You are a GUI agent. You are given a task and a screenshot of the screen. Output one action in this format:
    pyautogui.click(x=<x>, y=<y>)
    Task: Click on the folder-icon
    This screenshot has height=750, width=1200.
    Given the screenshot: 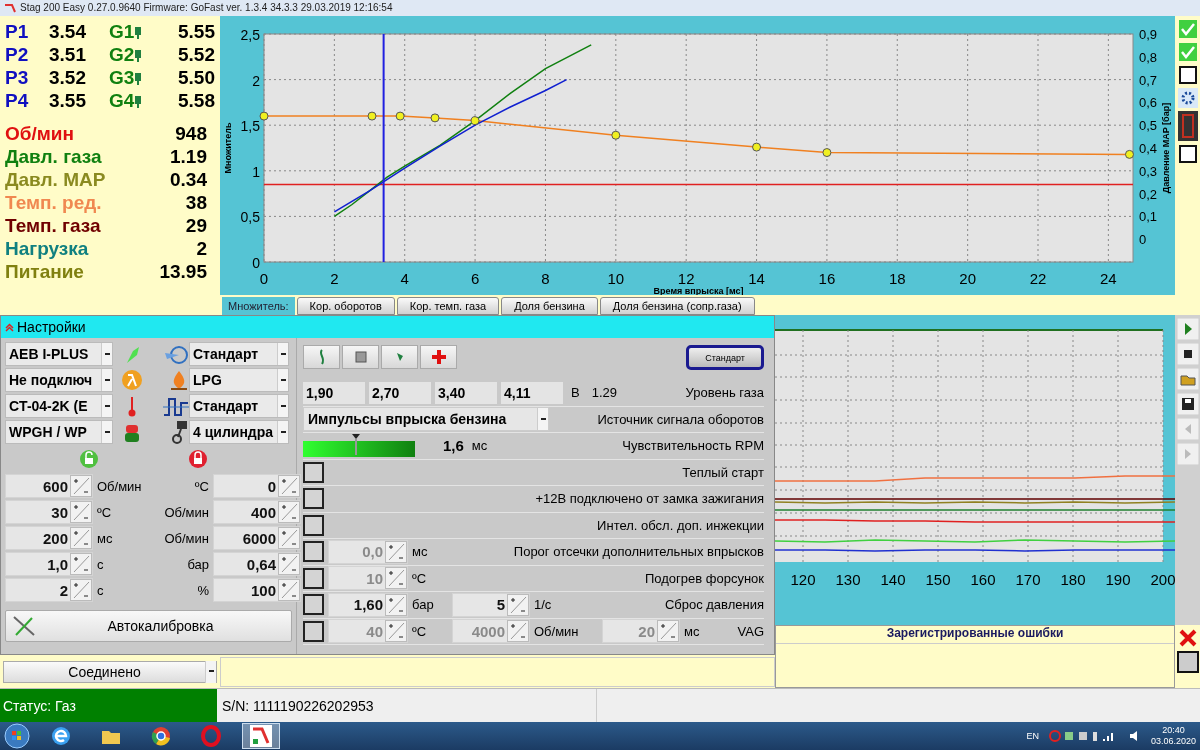 What is the action you would take?
    pyautogui.click(x=1187, y=379)
    